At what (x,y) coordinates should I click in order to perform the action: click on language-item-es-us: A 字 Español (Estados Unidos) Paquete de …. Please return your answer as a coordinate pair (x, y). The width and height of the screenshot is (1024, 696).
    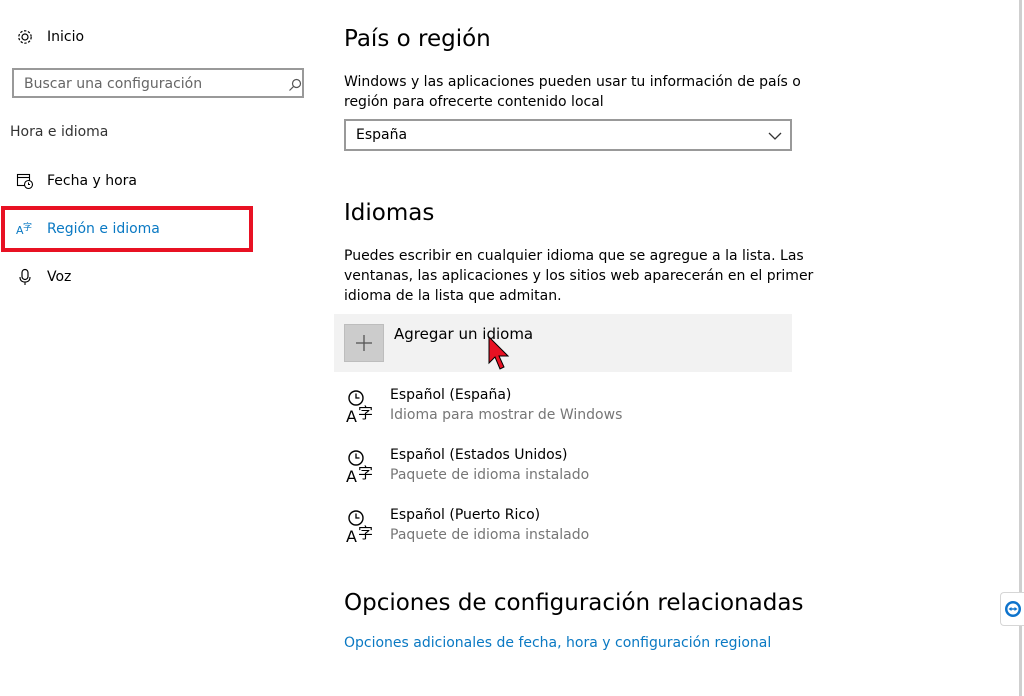
    Looking at the image, I should click on (563, 471).